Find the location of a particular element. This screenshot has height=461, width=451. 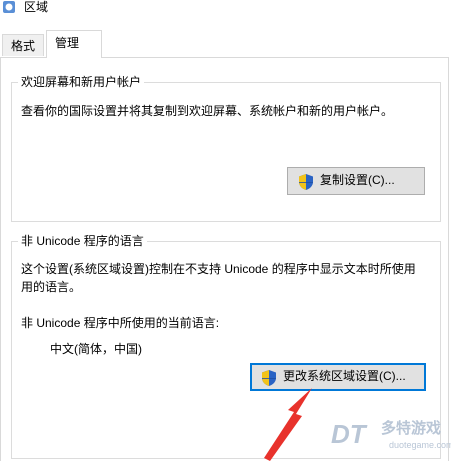

tab-format: 格式 is located at coordinates (23, 45).